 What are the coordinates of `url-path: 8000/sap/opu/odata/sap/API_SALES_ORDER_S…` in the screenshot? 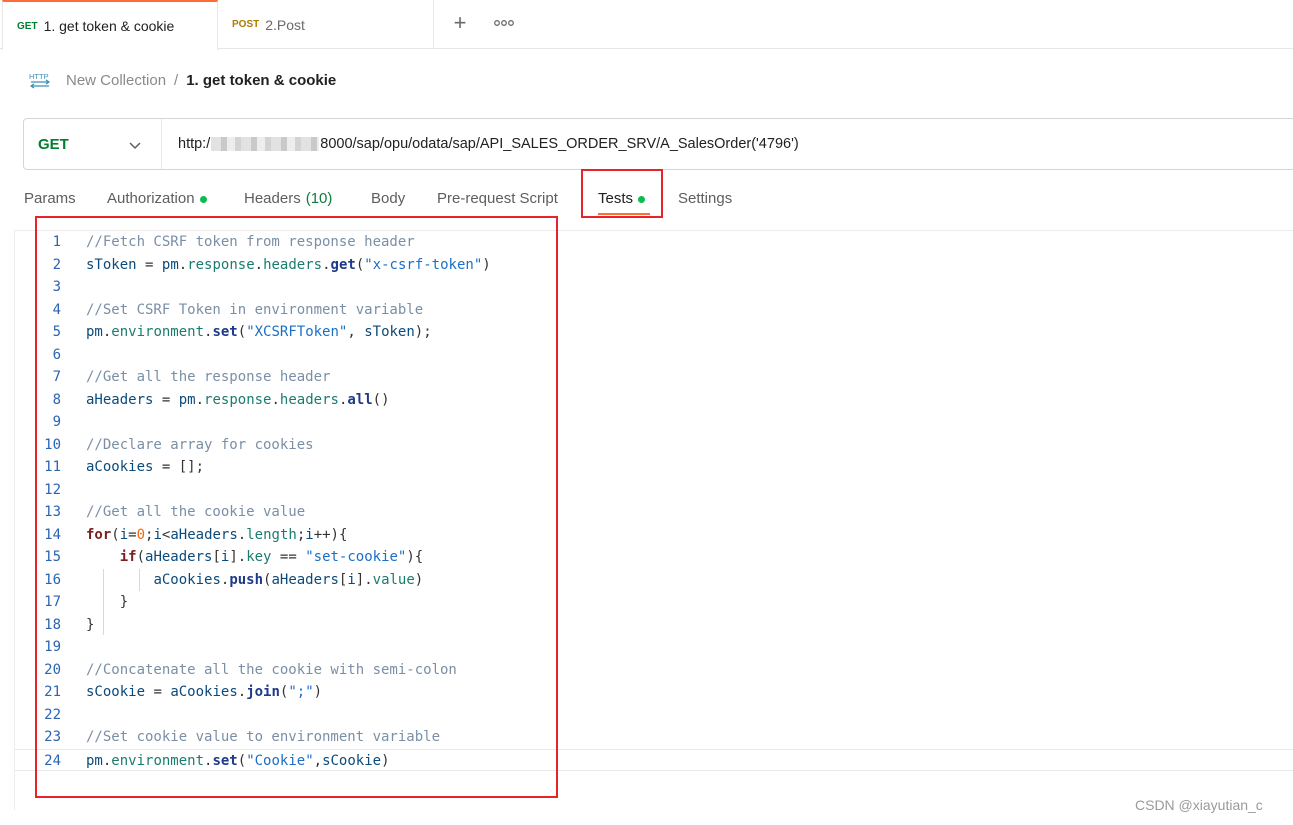 It's located at (559, 144).